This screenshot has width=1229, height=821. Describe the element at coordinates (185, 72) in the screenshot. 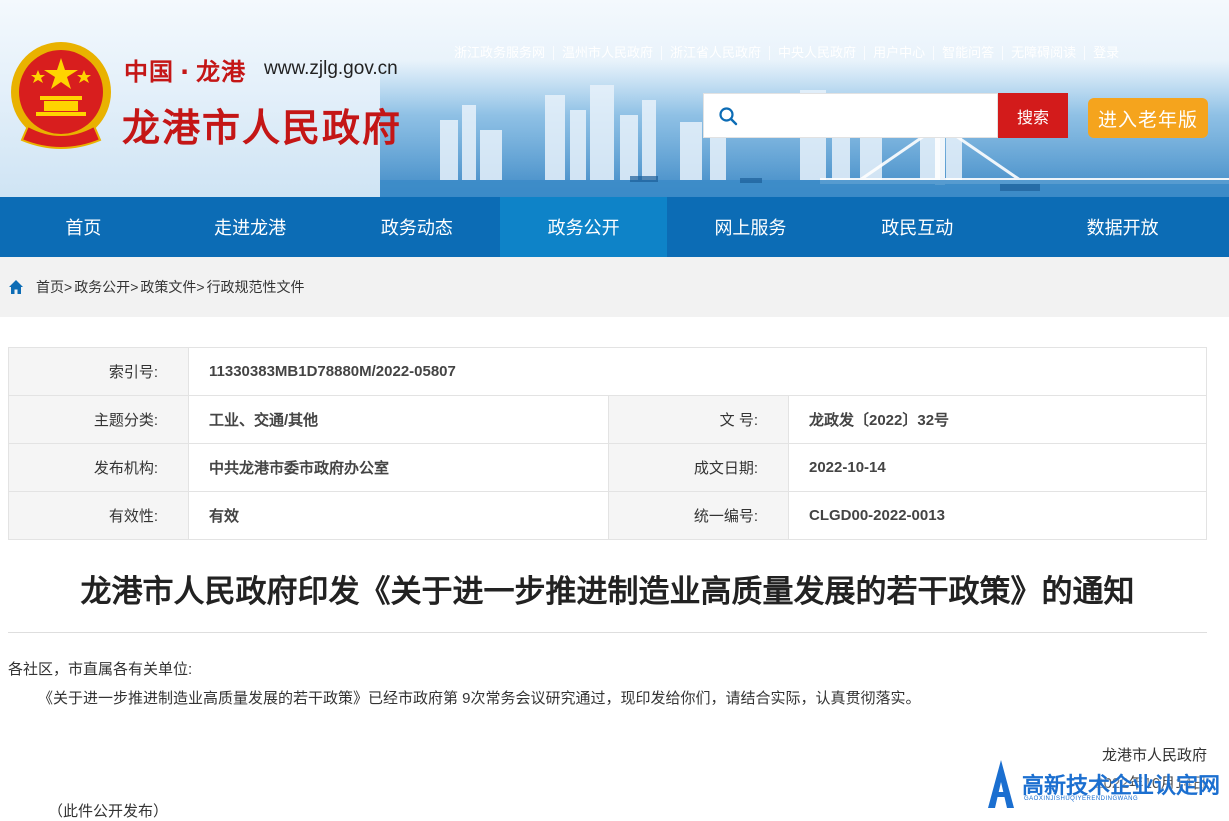

I see `brand-region-label: 中国 · 龙港` at that location.